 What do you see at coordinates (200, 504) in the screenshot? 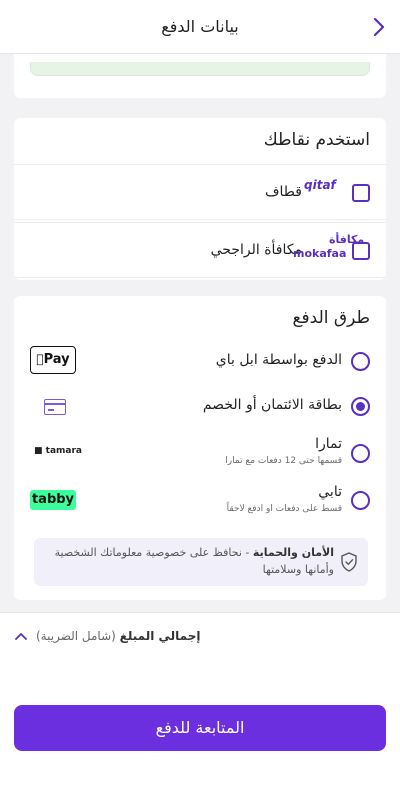
I see `payment-method-tabby: تابي قسط على دفعات او ادفع لاحقاً tabby` at bounding box center [200, 504].